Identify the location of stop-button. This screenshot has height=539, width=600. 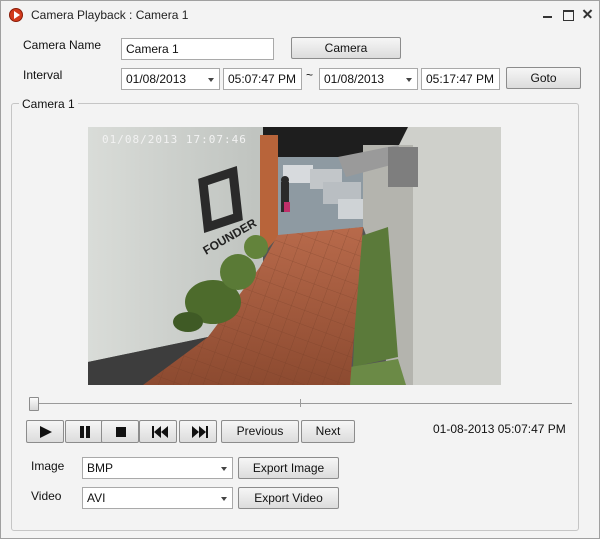
(120, 431).